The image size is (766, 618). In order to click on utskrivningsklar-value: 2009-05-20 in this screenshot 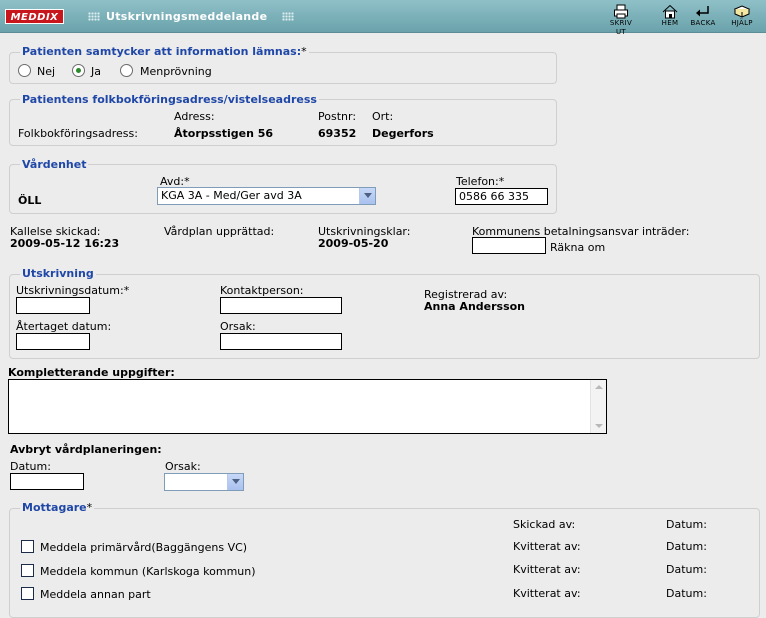, I will do `click(353, 243)`.